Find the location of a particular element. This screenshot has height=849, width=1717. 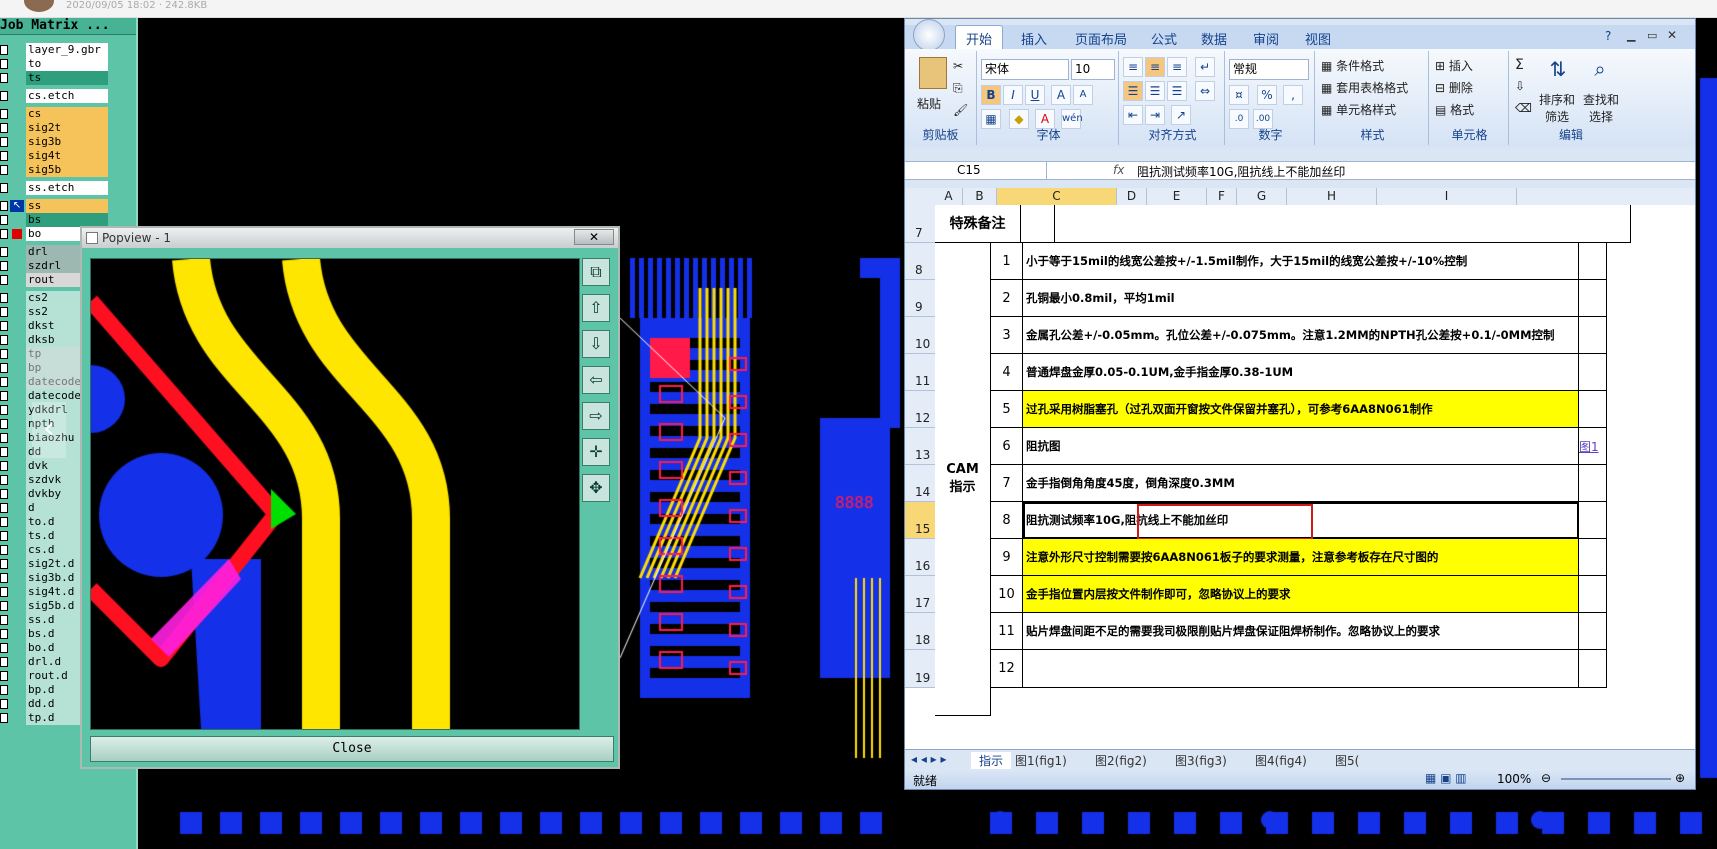

insert-button: ⊞ 插入 is located at coordinates (1454, 65).